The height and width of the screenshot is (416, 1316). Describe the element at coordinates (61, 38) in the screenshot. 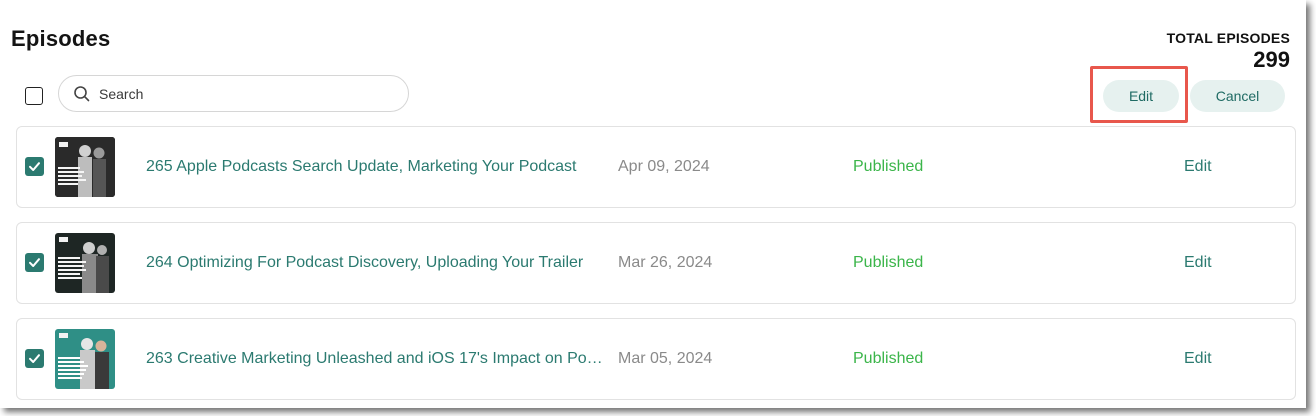

I see `page-title: Episodes` at that location.